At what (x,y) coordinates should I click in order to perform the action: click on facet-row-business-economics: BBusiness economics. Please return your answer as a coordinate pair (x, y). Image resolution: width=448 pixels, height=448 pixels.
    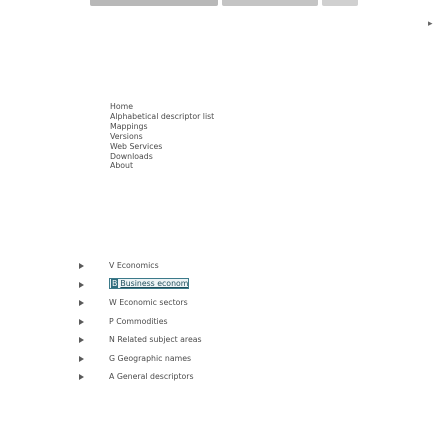
    Looking at the image, I should click on (179, 287).